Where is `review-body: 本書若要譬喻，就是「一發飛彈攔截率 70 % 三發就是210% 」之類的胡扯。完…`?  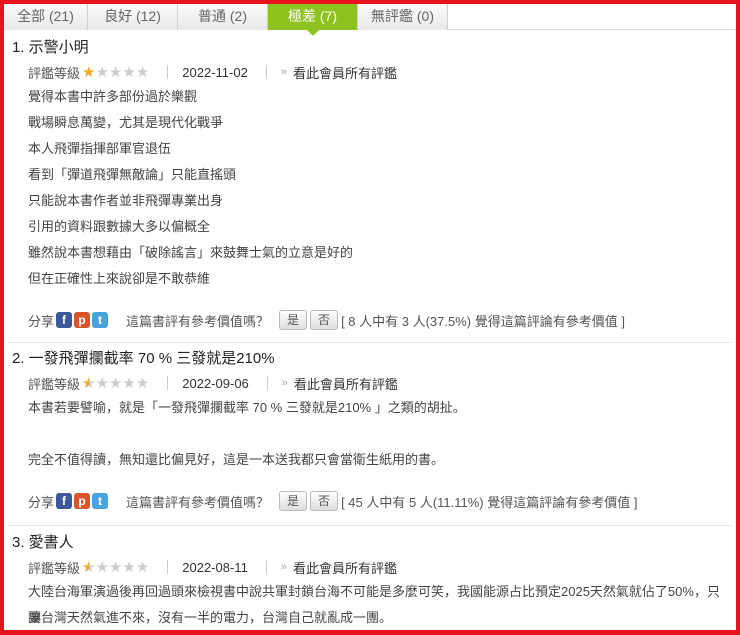 review-body: 本書若要譬喻，就是「一發飛彈攔截率 70 % 三發就是210% 」之類的胡扯。完… is located at coordinates (370, 434).